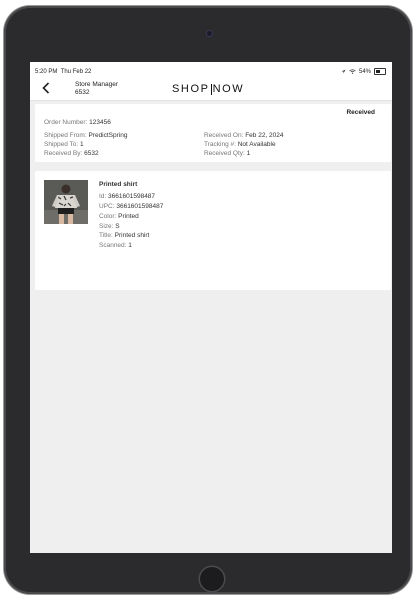  Describe the element at coordinates (127, 196) in the screenshot. I see `item-id: Id: 3661601598487` at that location.